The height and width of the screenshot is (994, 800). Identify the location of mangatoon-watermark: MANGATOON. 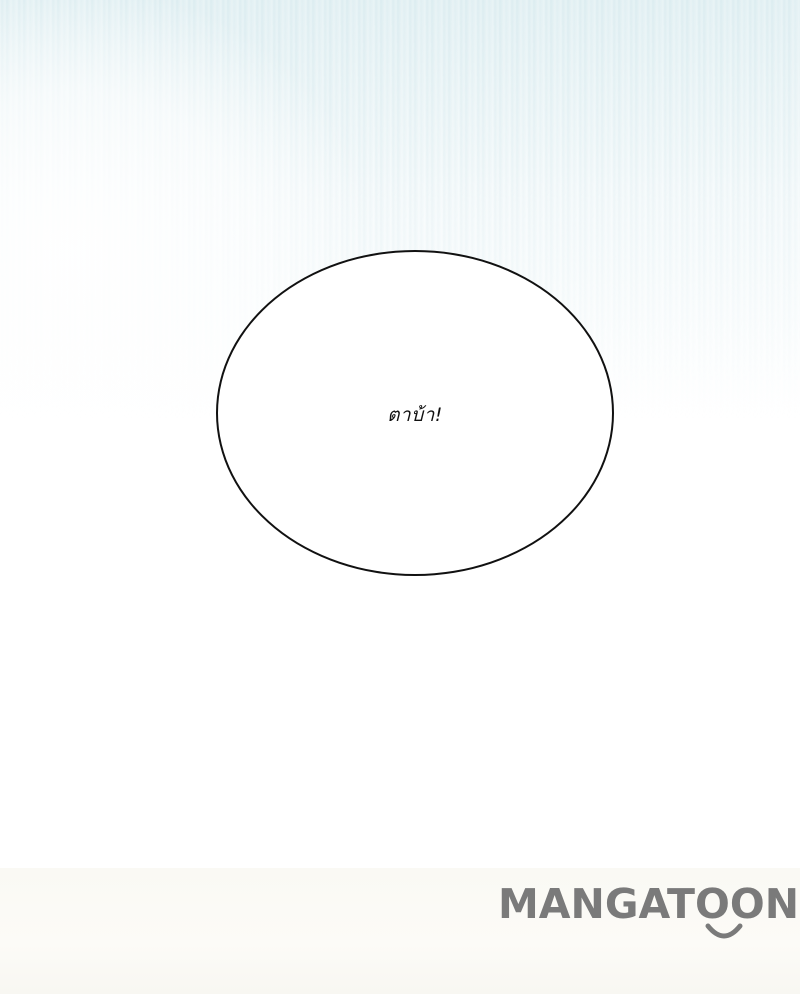
(649, 911).